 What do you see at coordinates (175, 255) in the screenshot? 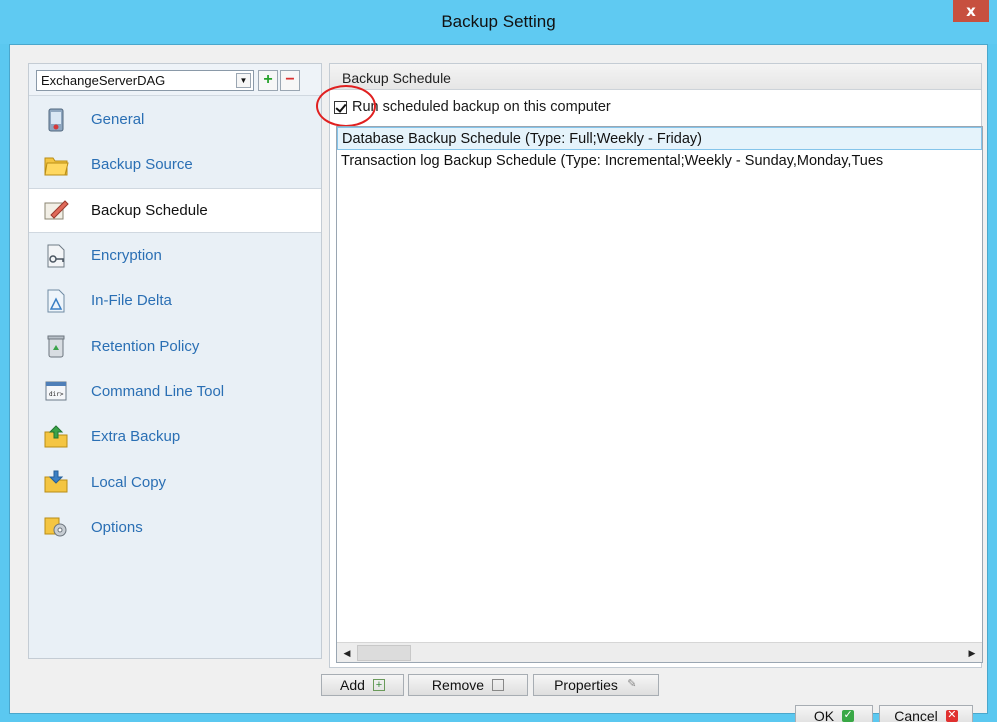
I see `sidebar-item-encryption: Encryption` at bounding box center [175, 255].